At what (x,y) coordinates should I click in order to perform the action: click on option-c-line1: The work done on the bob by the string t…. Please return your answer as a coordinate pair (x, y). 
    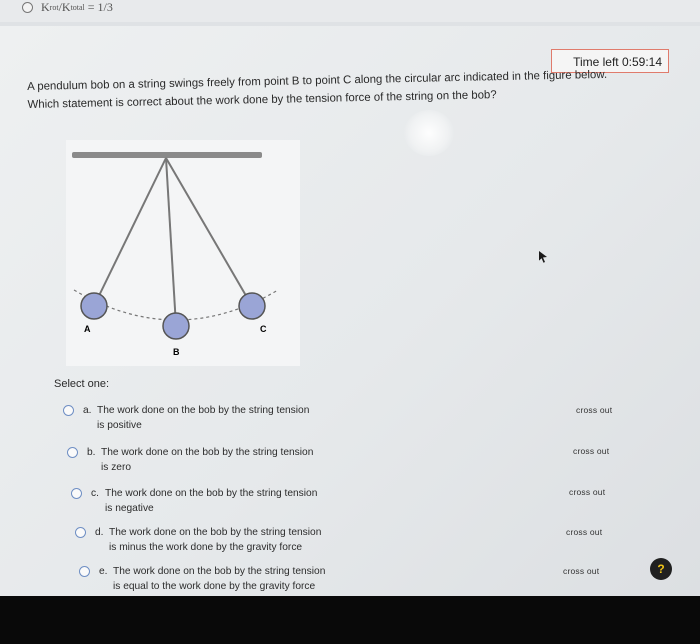
    Looking at the image, I should click on (211, 493).